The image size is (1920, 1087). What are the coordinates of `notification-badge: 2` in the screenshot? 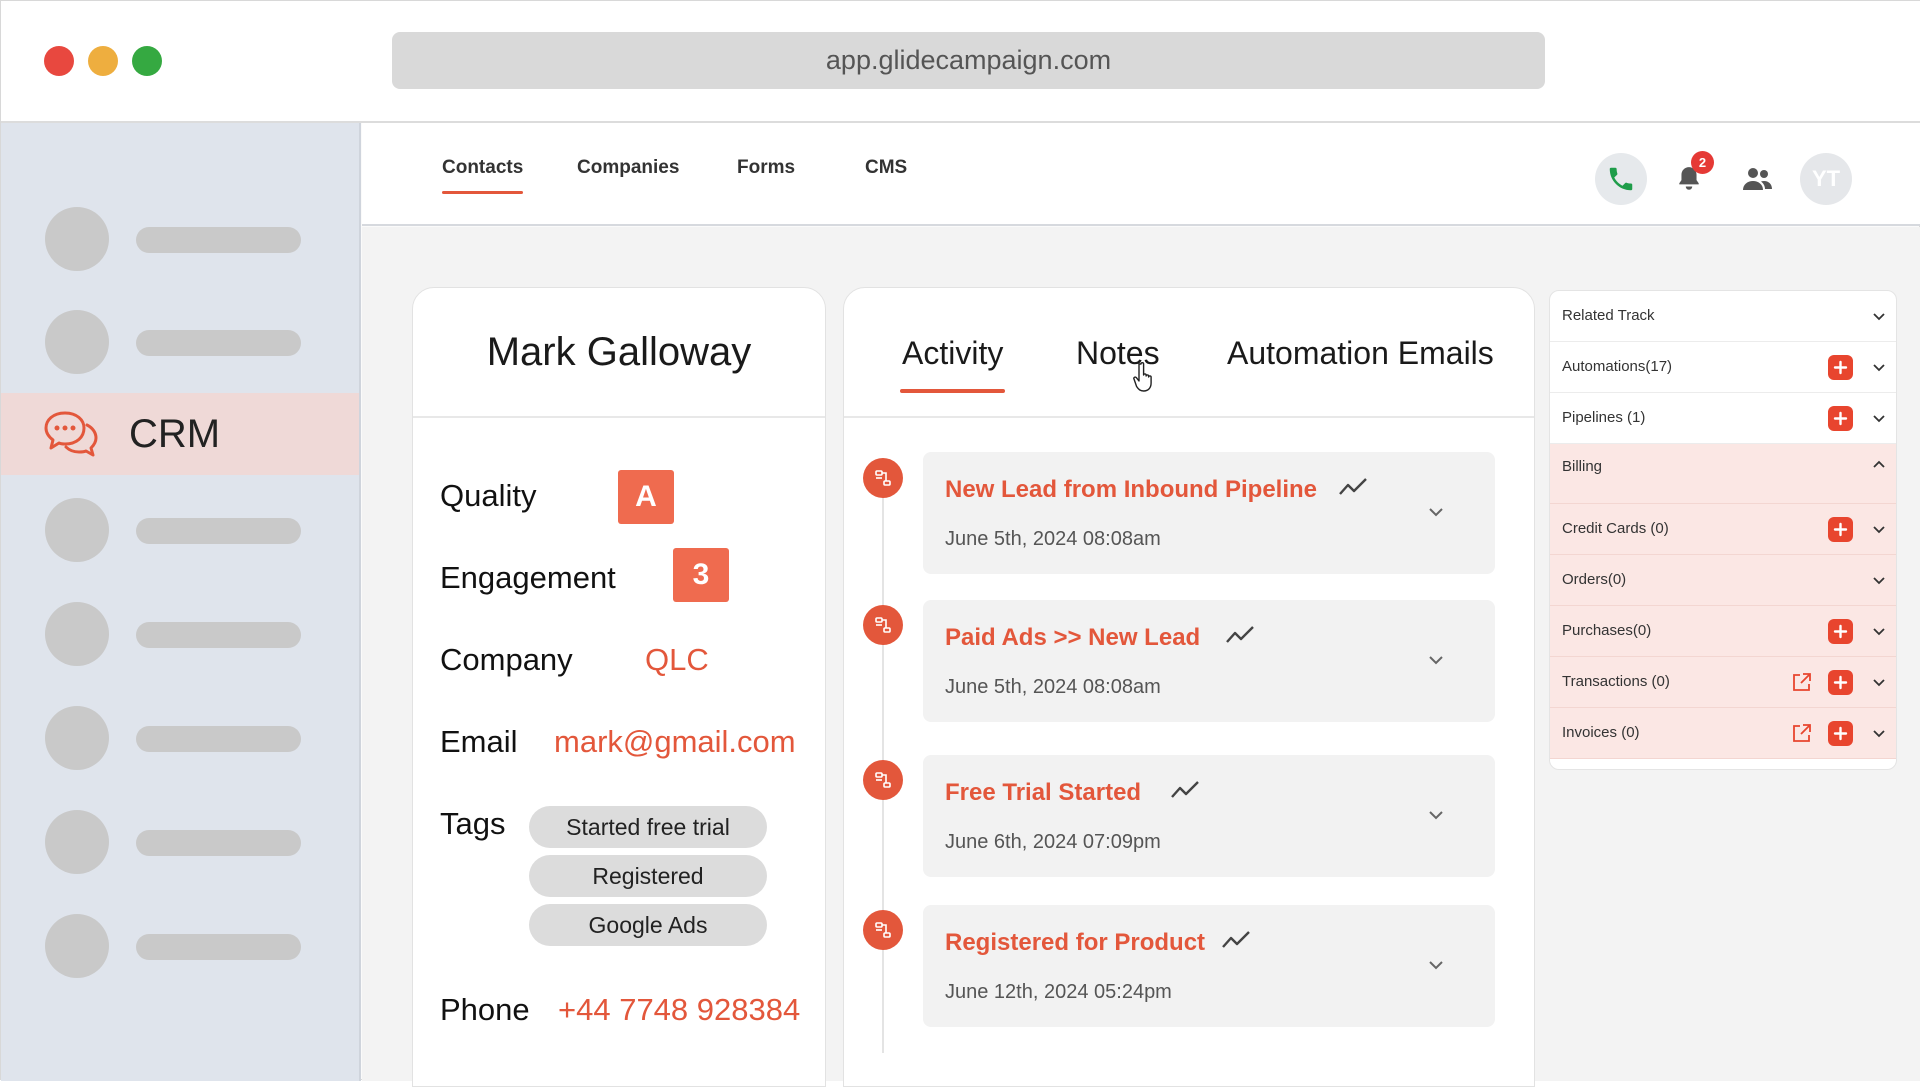 It's located at (1702, 162).